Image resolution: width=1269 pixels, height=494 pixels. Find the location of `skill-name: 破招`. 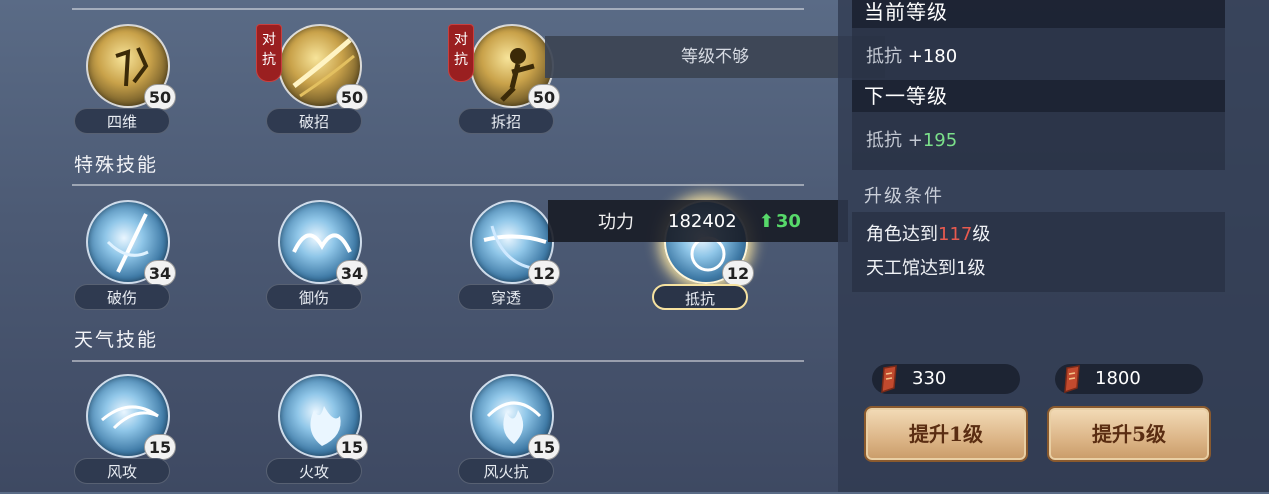

skill-name: 破招 is located at coordinates (314, 121).